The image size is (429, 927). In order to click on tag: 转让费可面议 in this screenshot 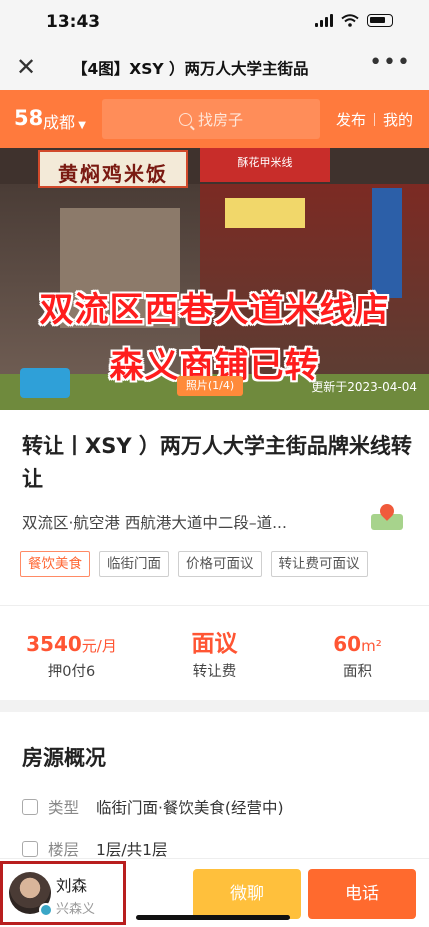, I will do `click(319, 564)`.